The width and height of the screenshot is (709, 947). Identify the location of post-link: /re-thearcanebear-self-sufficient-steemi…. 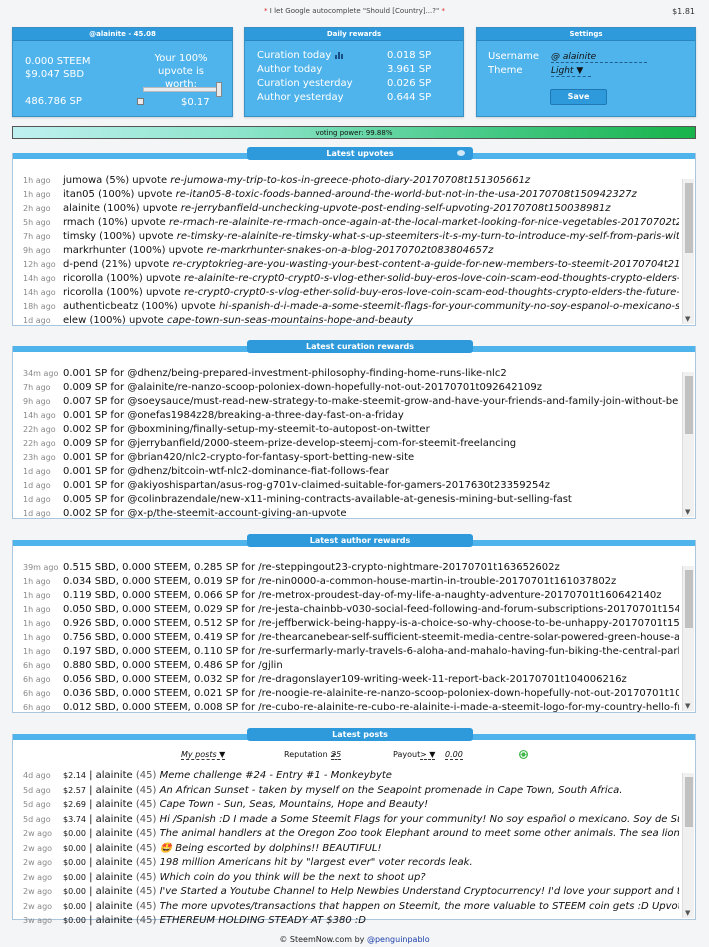
(468, 637).